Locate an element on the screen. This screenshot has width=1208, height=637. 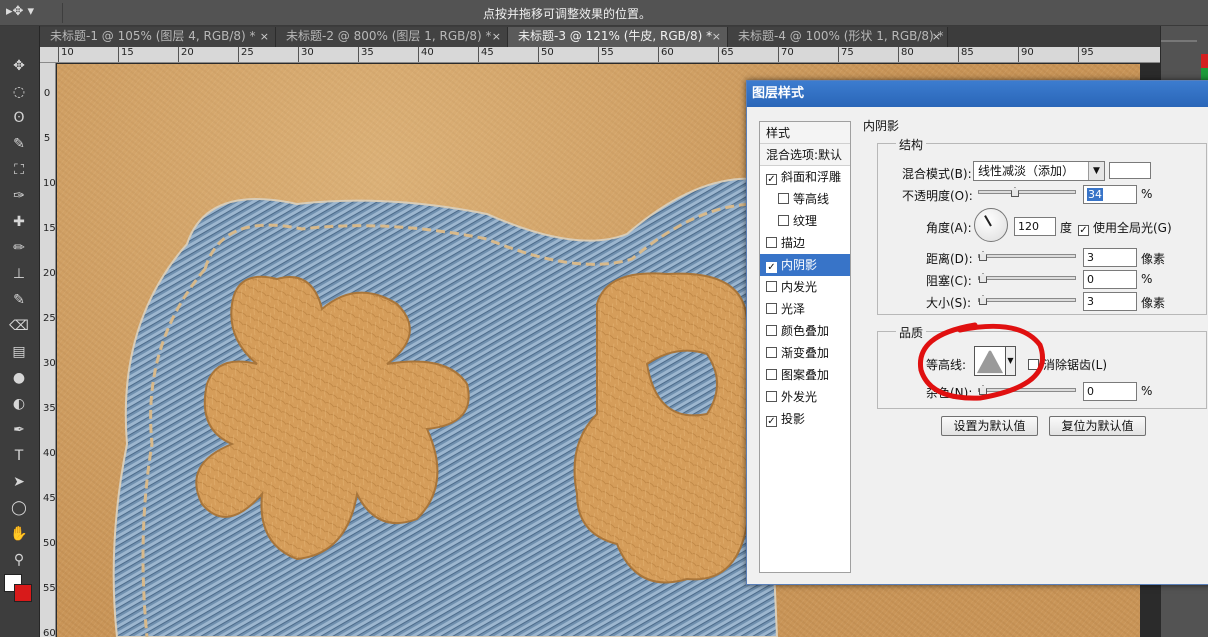
choke-slider-thumb is located at coordinates (983, 278).